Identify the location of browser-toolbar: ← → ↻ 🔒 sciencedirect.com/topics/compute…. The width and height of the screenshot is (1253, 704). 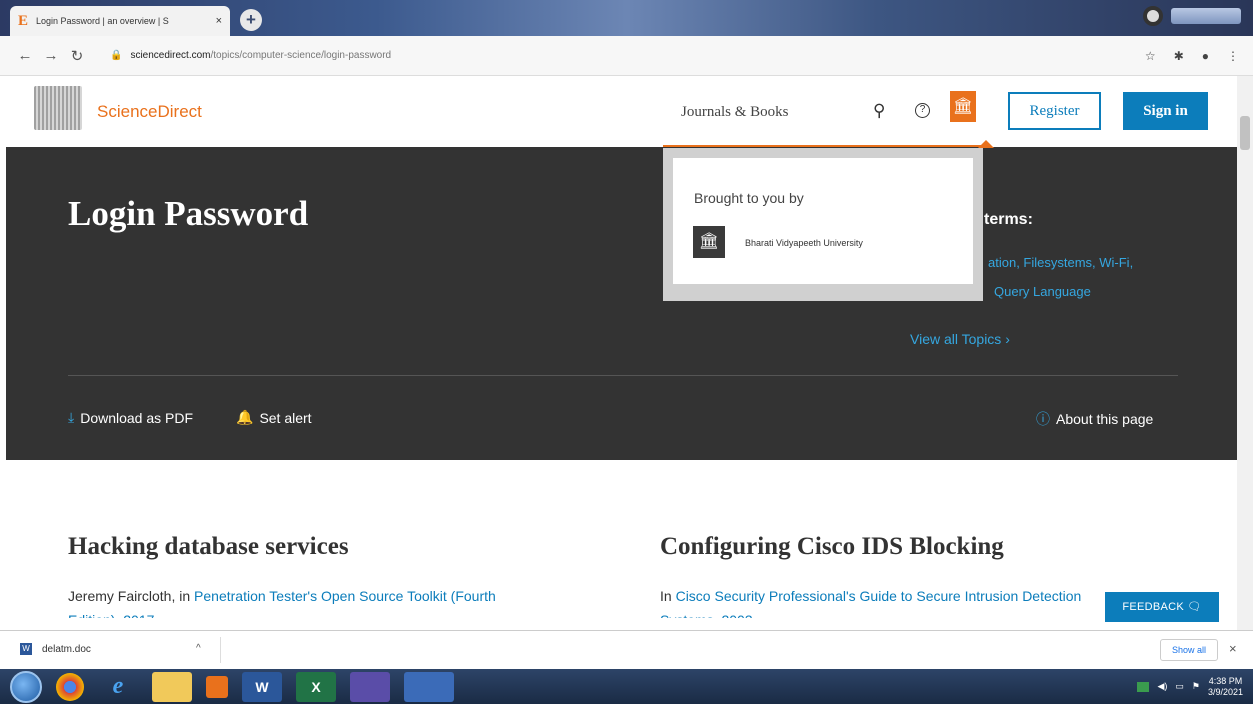
(626, 56).